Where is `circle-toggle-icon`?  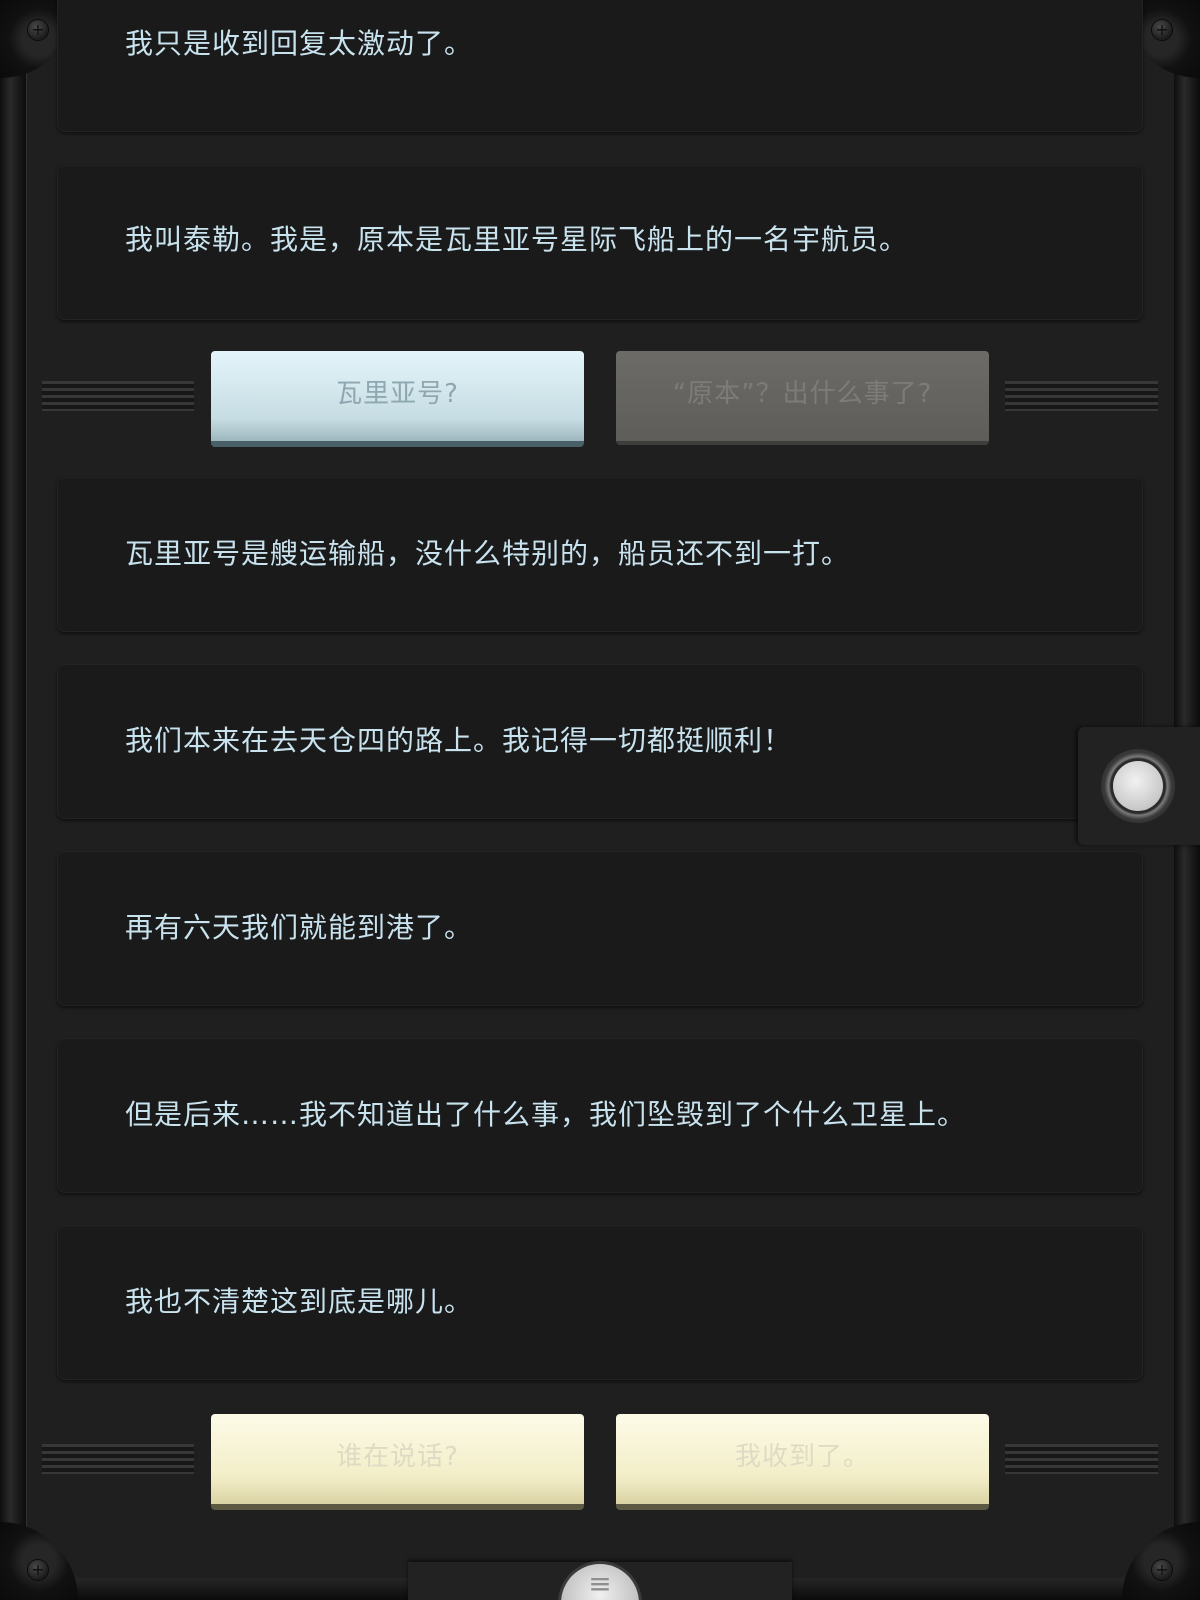
circle-toggle-icon is located at coordinates (1138, 786).